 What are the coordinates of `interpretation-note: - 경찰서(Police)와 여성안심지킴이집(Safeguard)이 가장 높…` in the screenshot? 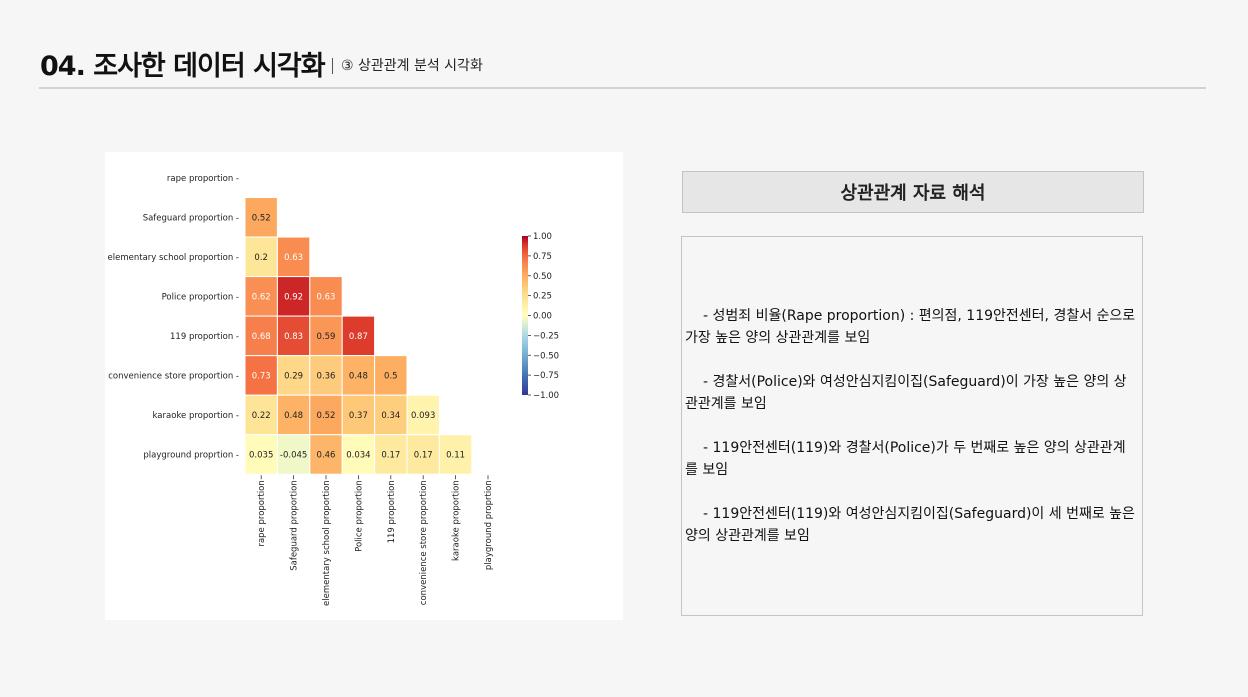 It's located at (906, 393).